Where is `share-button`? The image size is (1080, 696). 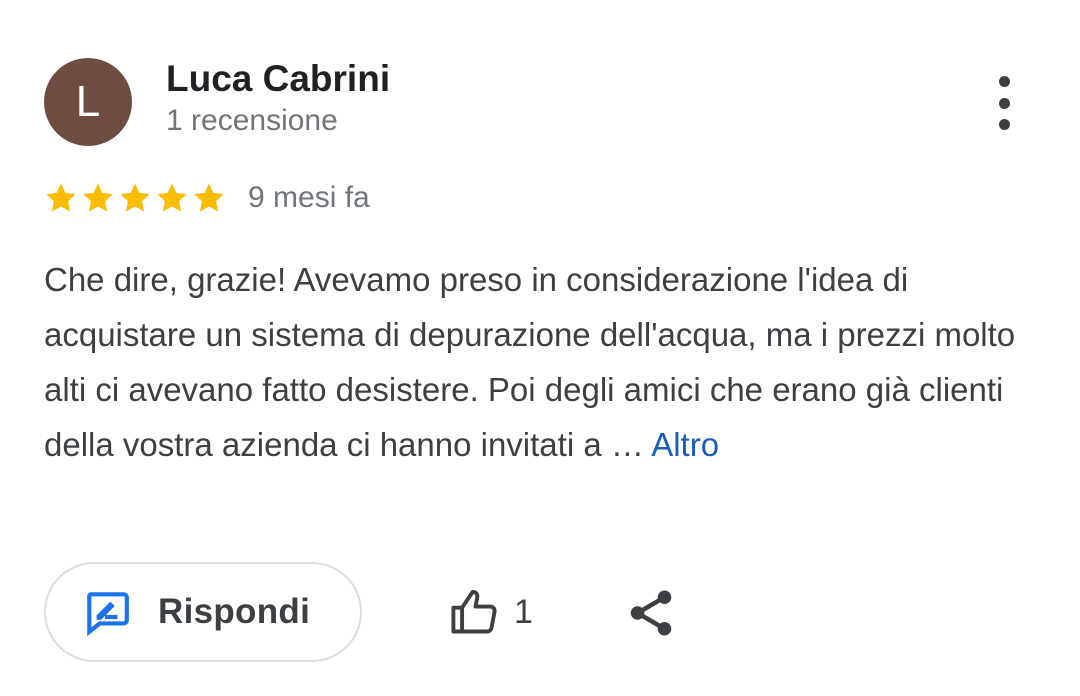 share-button is located at coordinates (651, 613).